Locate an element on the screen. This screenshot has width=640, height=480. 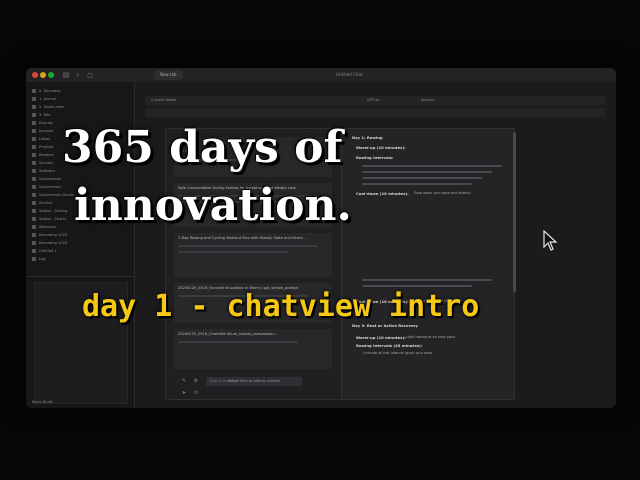
search-icon: ⌕ is located at coordinates (78, 75).